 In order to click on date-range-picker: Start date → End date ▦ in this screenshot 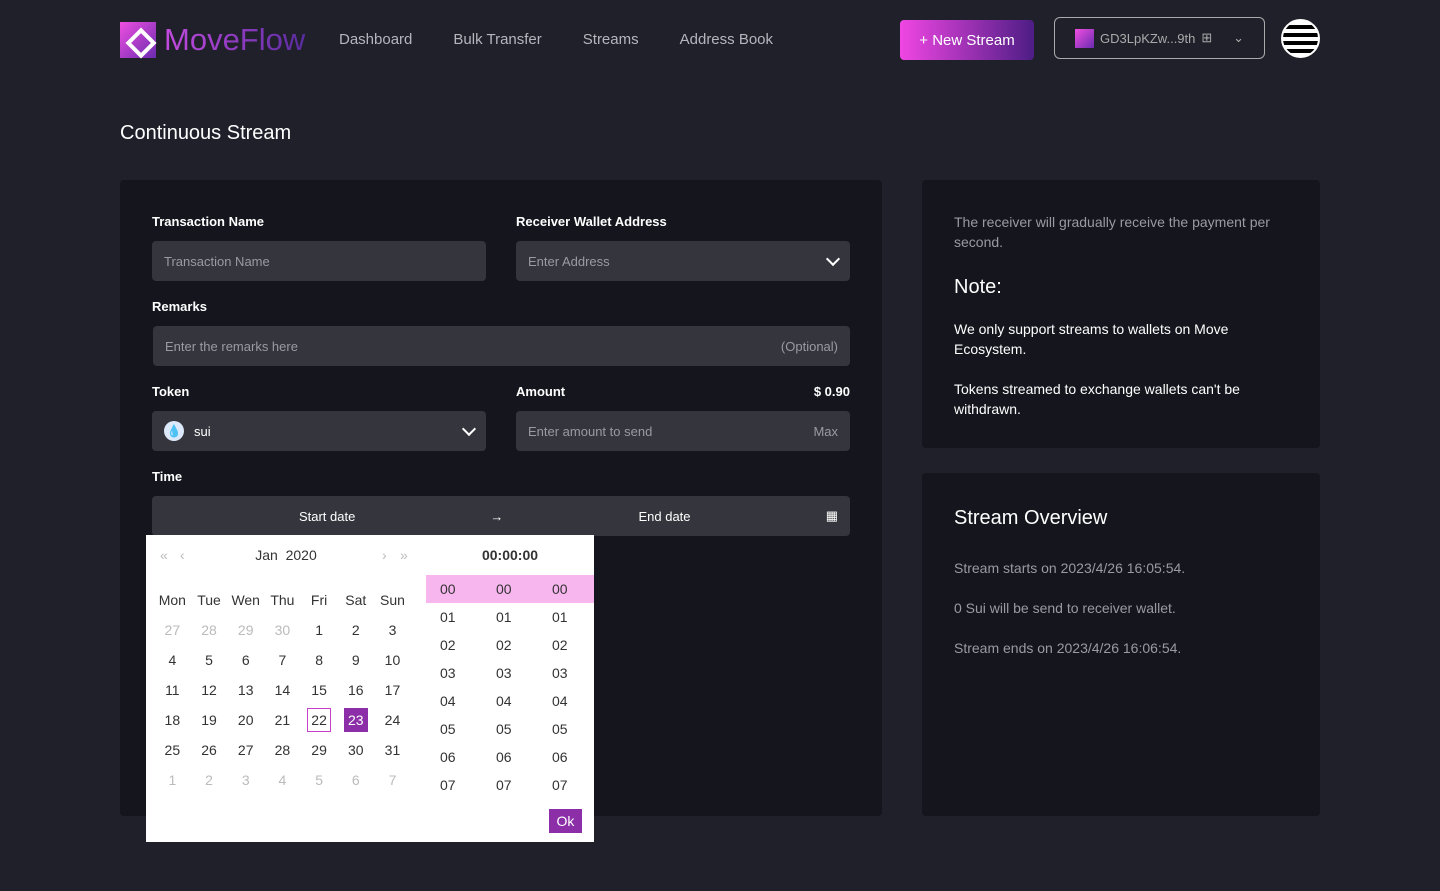, I will do `click(501, 516)`.